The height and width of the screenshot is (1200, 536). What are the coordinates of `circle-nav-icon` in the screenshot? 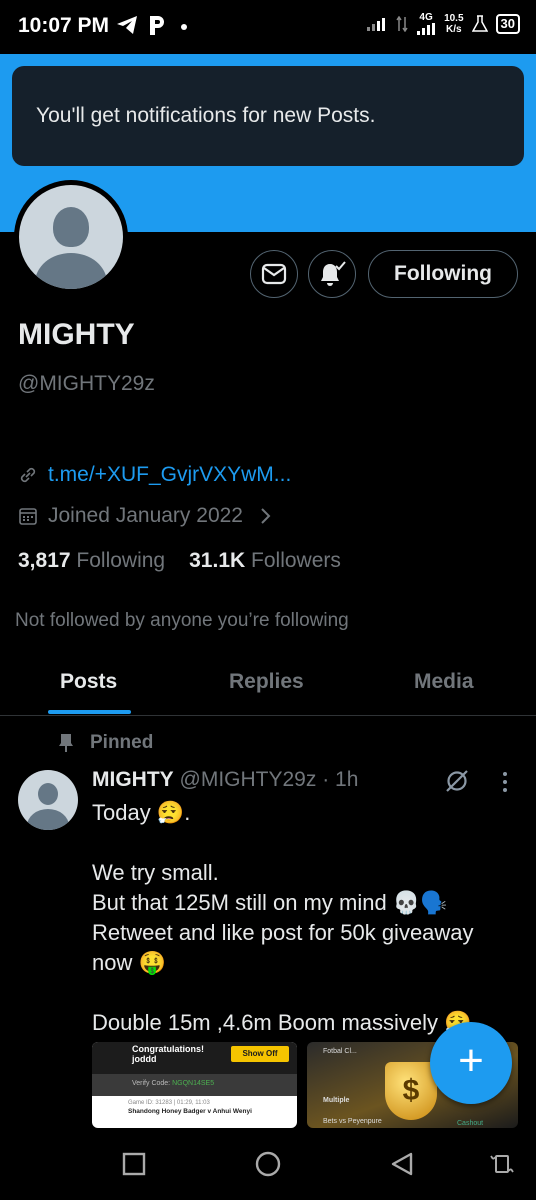 It's located at (268, 1164).